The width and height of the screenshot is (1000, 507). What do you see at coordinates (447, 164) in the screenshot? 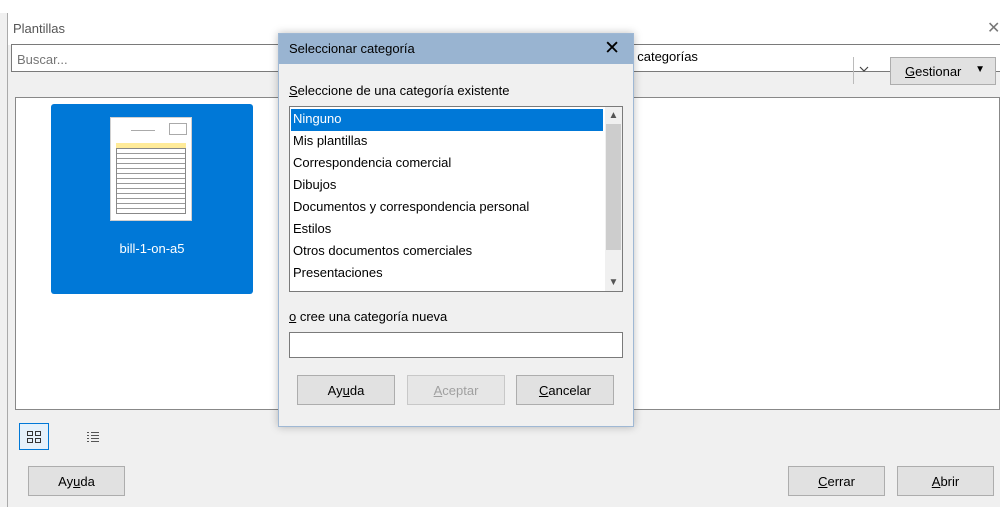
I see `category-item: Correspondencia comercial` at bounding box center [447, 164].